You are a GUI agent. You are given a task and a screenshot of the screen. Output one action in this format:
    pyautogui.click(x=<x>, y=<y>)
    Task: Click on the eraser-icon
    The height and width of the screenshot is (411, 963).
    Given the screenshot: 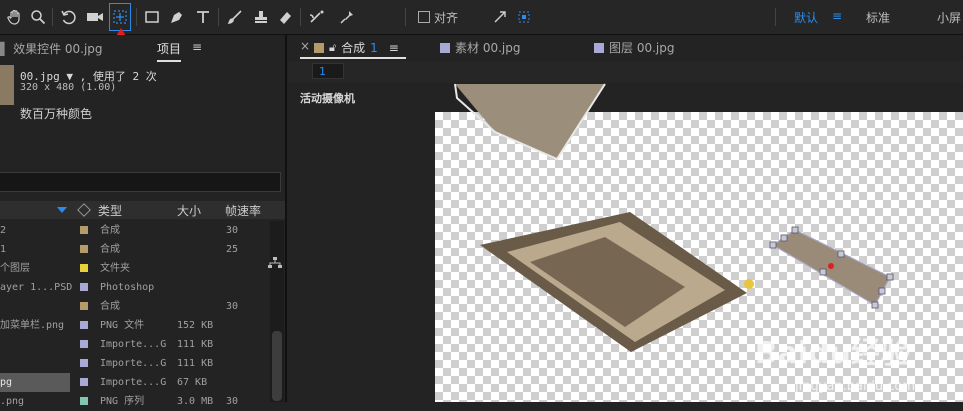 What is the action you would take?
    pyautogui.click(x=285, y=17)
    